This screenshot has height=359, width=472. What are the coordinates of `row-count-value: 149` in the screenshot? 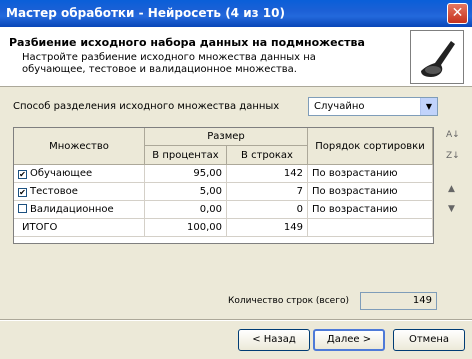 It's located at (398, 301).